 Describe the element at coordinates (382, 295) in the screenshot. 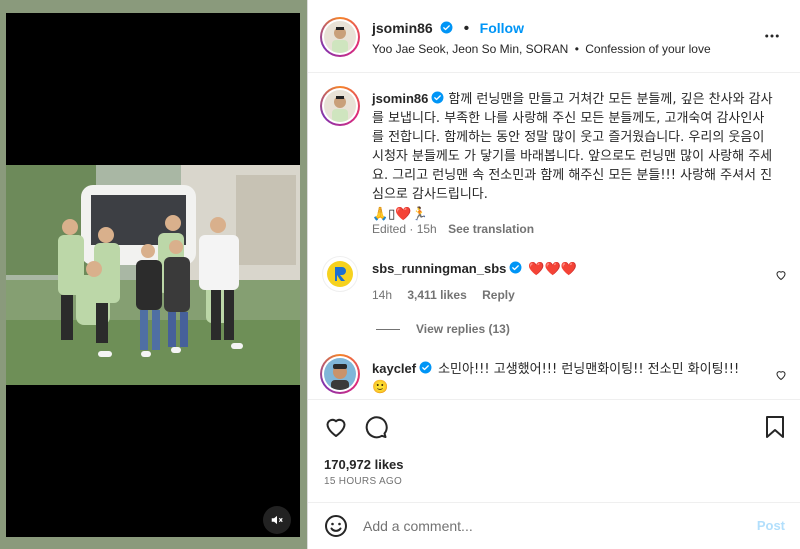

I see `comment-age: 14h` at that location.